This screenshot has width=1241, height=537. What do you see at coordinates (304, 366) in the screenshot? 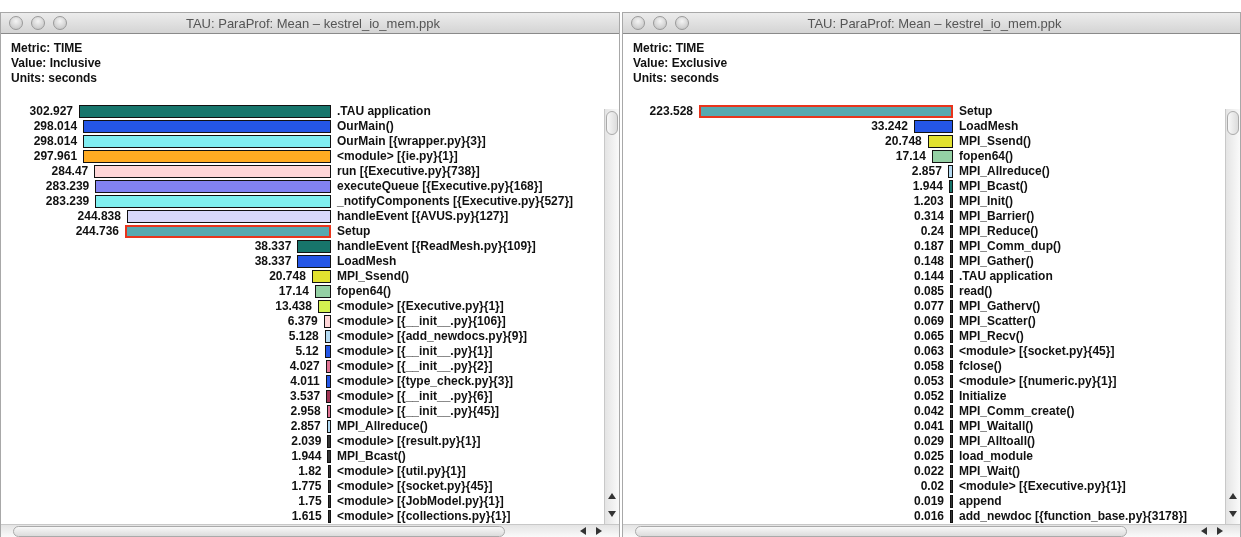
I see `bar-value: 4.027` at bounding box center [304, 366].